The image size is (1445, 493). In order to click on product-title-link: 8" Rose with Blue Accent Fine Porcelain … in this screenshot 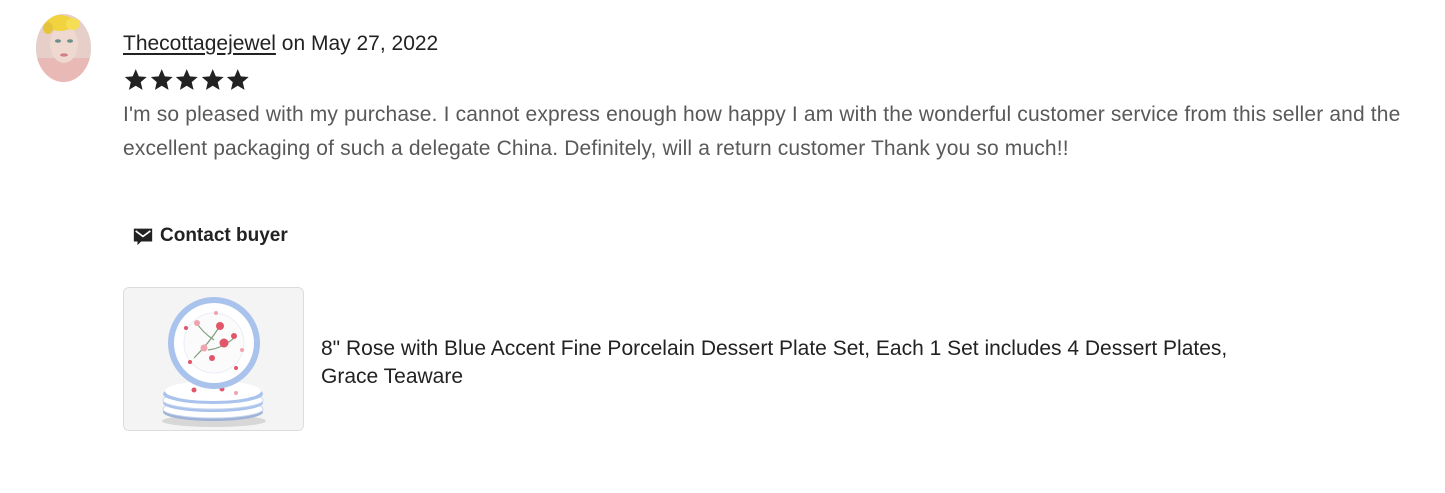, I will do `click(781, 363)`.